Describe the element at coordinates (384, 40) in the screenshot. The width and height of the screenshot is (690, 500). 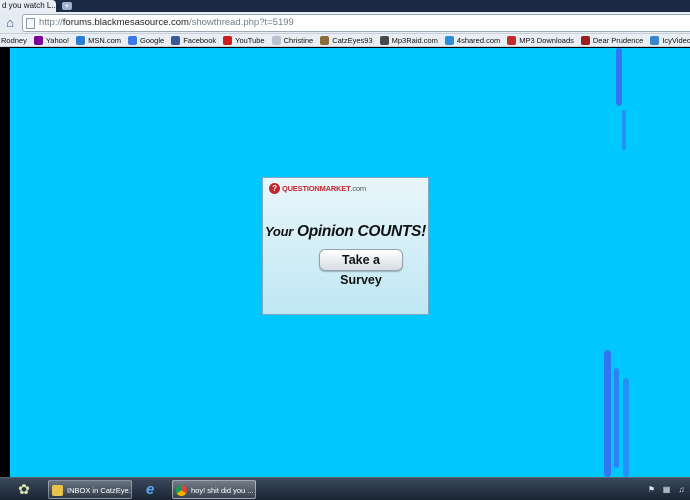
I see `mp3raid-icon` at that location.